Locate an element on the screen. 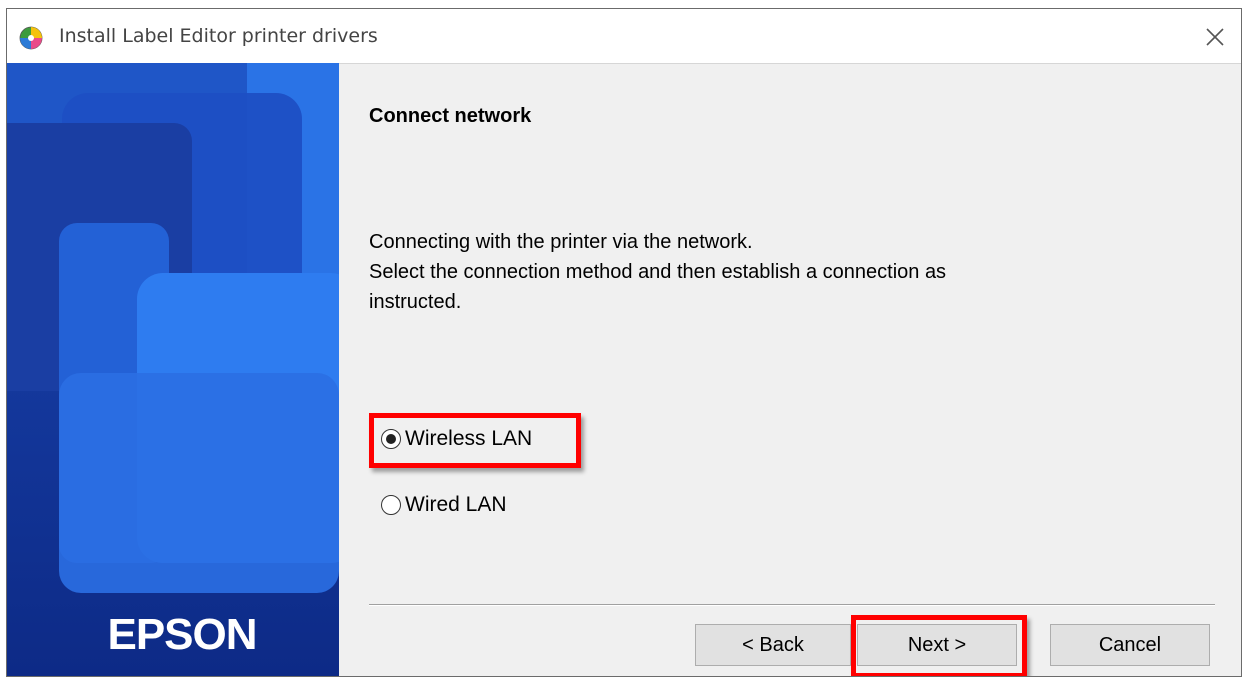  back-button: < Back is located at coordinates (773, 645).